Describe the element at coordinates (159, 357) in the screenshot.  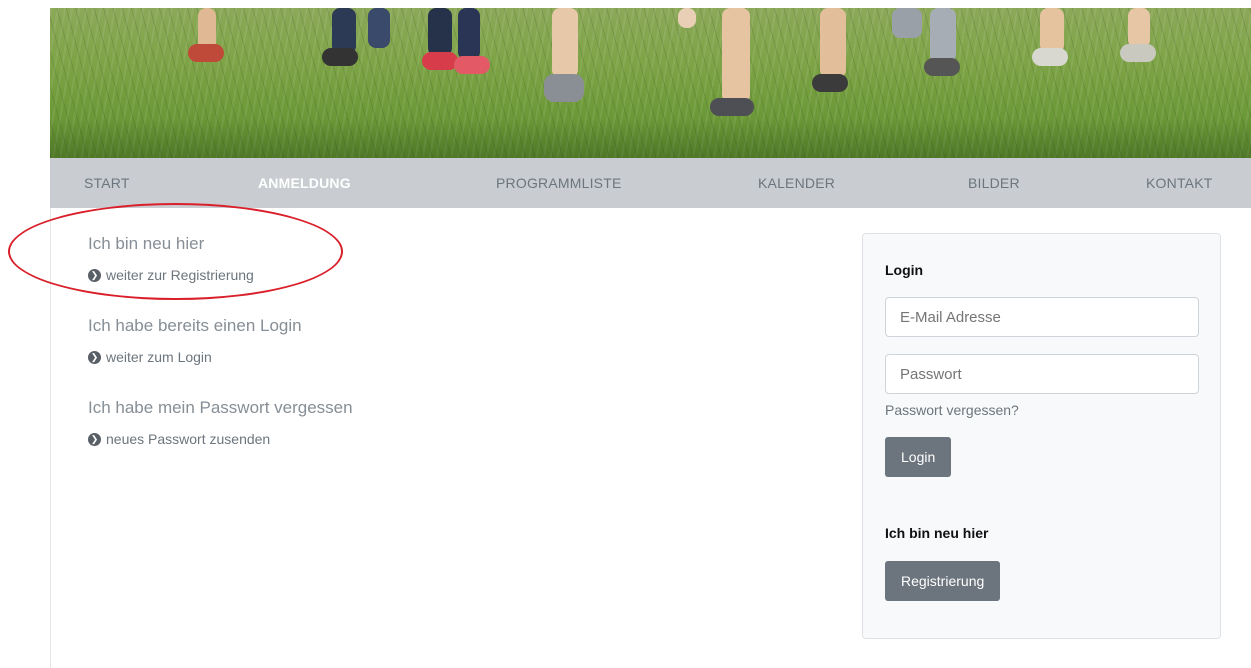
I see `login-link-label: weiter zum Login` at that location.